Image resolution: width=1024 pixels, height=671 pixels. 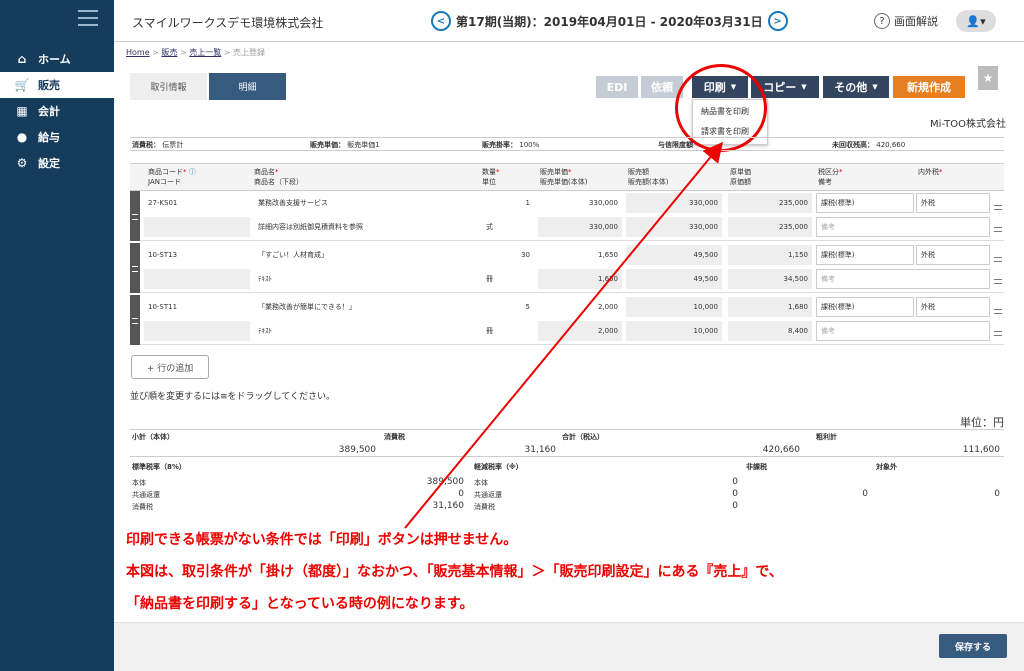 What do you see at coordinates (973, 646) in the screenshot?
I see `save-button: 保存する` at bounding box center [973, 646].